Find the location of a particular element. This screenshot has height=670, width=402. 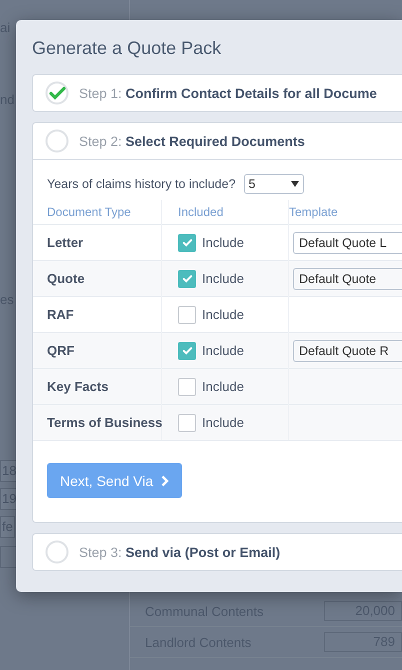

document-type: Key Facts is located at coordinates (77, 386).